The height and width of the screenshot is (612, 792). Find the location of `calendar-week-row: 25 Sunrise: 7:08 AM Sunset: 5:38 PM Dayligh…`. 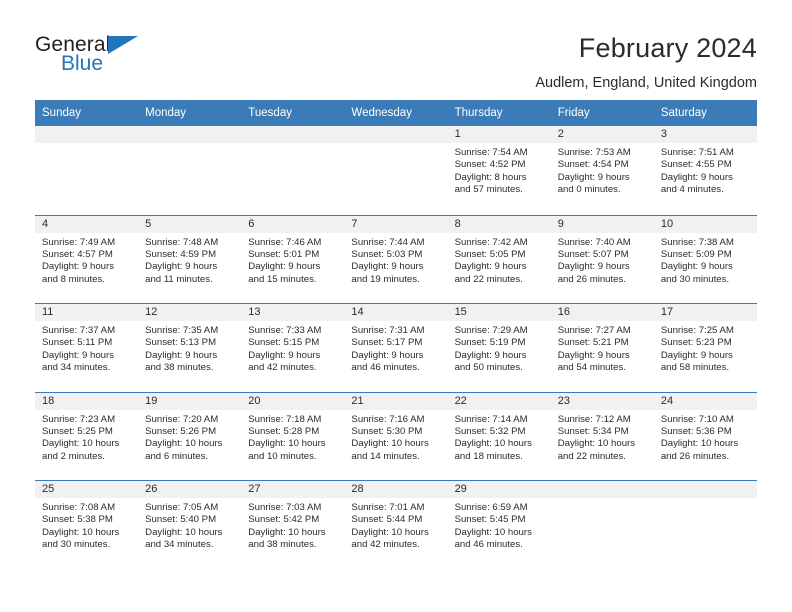

calendar-week-row: 25 Sunrise: 7:08 AM Sunset: 5:38 PM Dayligh… is located at coordinates (396, 524).